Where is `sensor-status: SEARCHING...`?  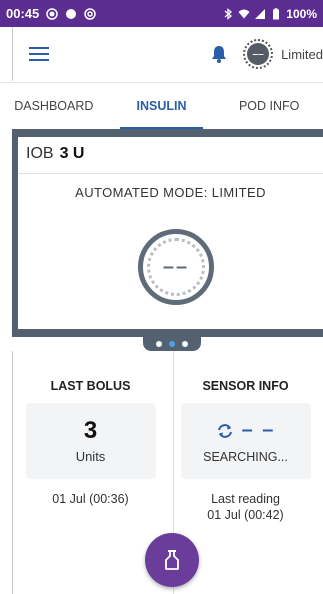
sensor-status: SEARCHING... is located at coordinates (245, 457).